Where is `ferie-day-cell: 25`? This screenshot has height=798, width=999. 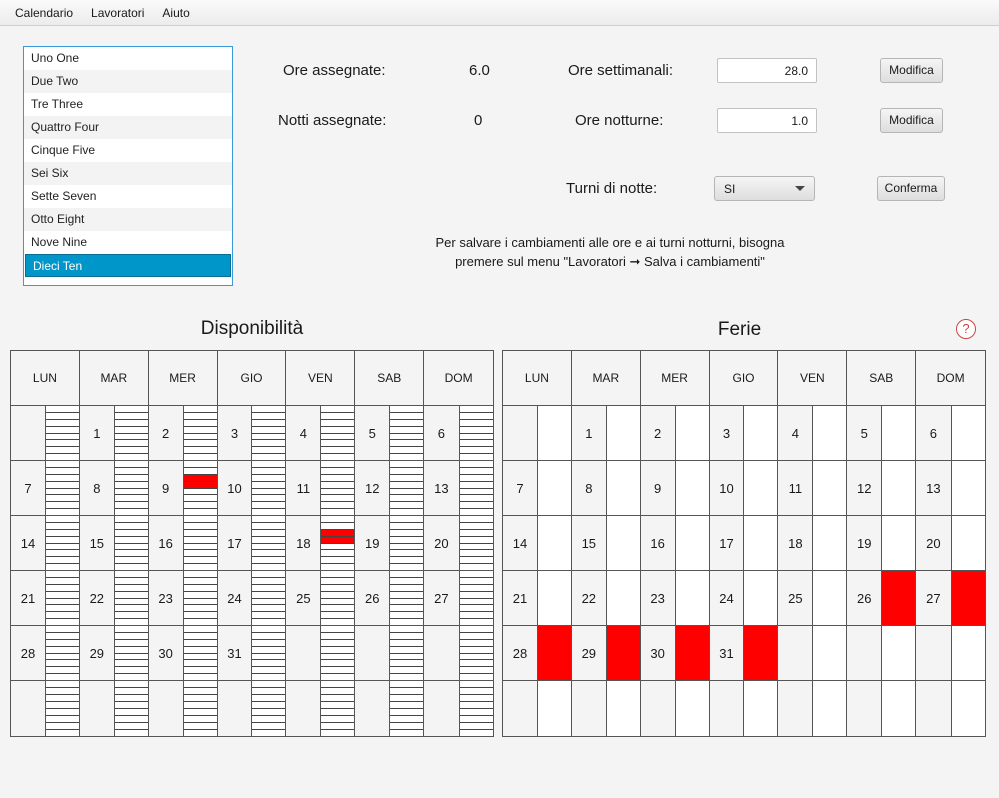
ferie-day-cell: 25 is located at coordinates (813, 598).